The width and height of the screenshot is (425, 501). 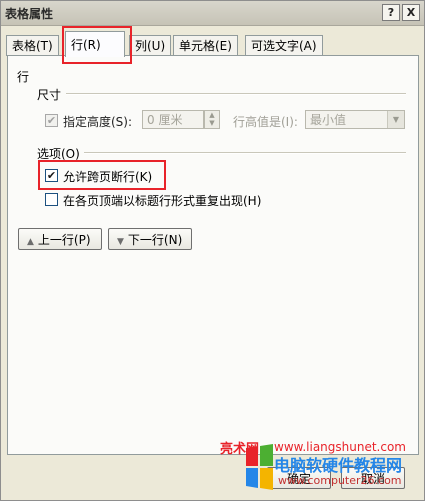 What do you see at coordinates (51, 120) in the screenshot?
I see `specify-height-checkbox: ✔` at bounding box center [51, 120].